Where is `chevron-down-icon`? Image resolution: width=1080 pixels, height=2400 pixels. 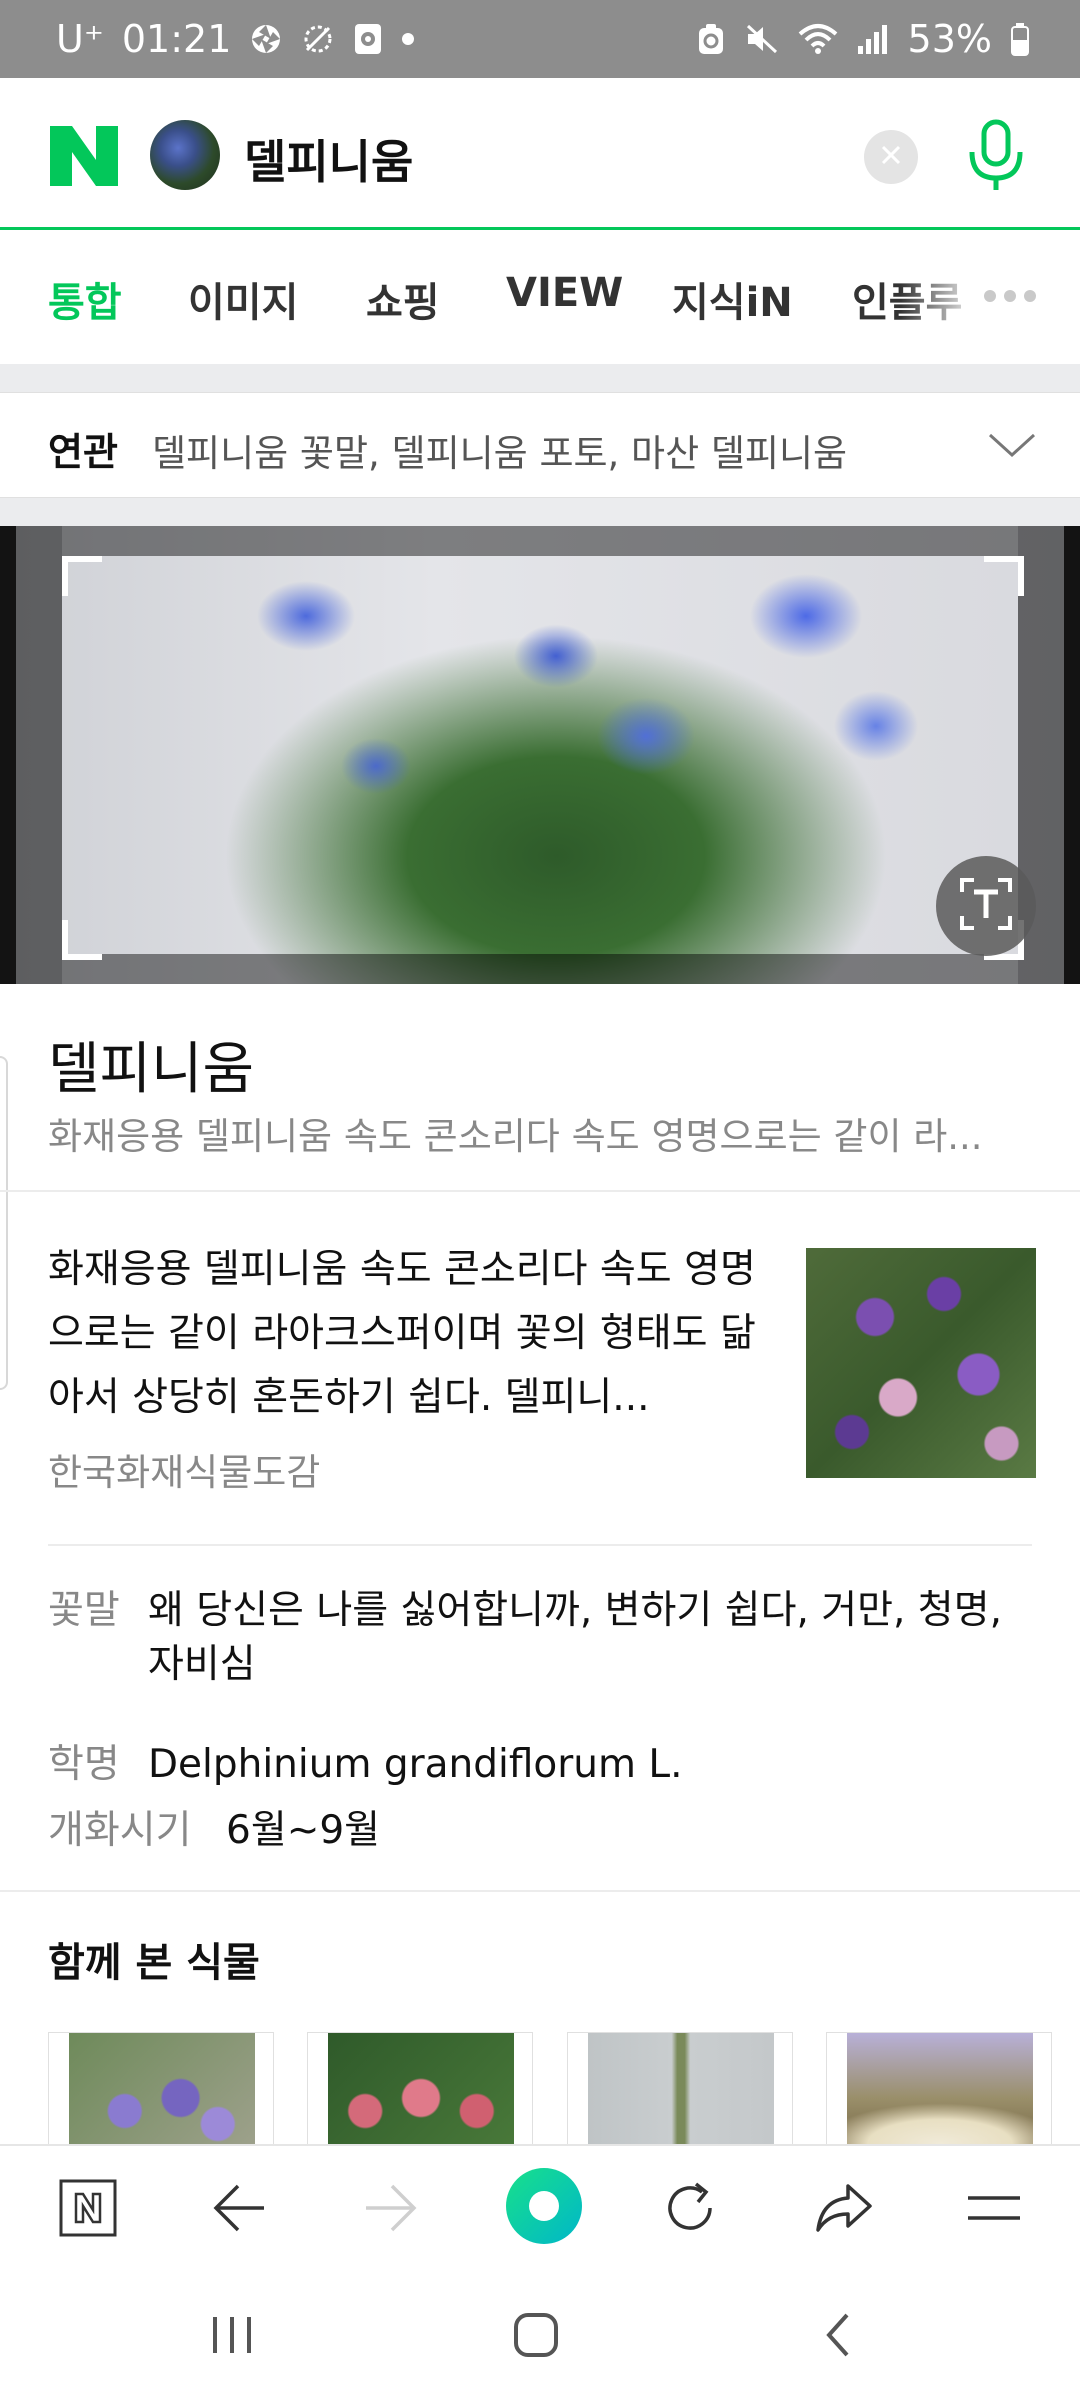
chevron-down-icon is located at coordinates (1012, 447).